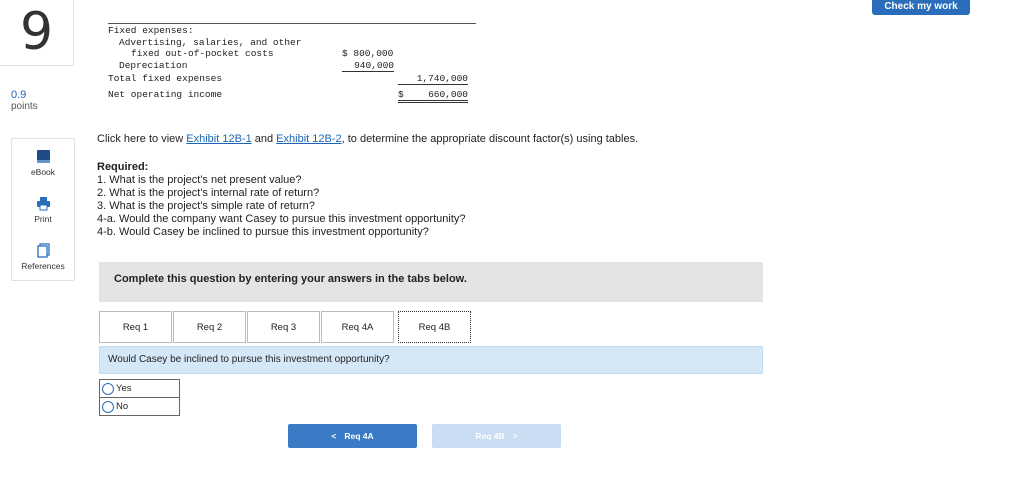 The image size is (1024, 493). Describe the element at coordinates (43, 250) in the screenshot. I see `references-icon` at that location.